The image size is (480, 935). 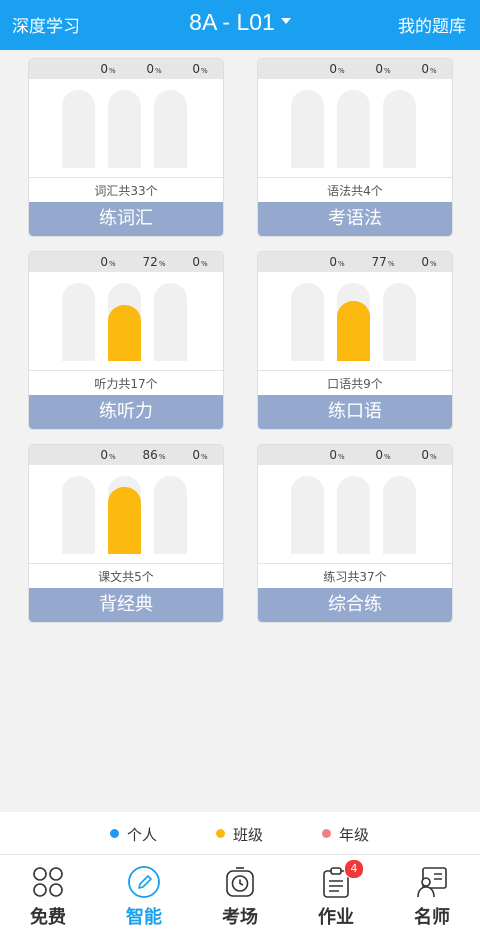 I want to click on recite-classics-button: 背经典, so click(x=126, y=605).